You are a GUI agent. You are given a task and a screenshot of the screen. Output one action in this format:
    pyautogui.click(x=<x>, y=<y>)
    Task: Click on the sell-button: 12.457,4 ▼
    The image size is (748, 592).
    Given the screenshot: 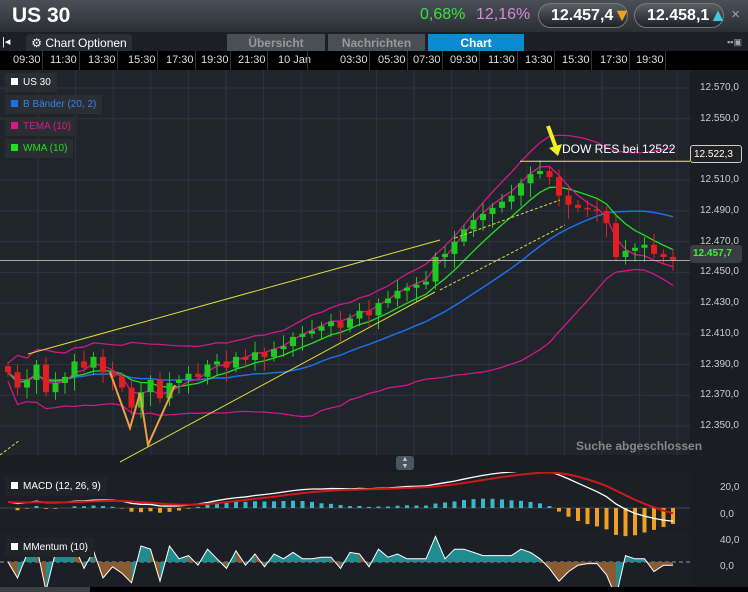 What is the action you would take?
    pyautogui.click(x=584, y=15)
    